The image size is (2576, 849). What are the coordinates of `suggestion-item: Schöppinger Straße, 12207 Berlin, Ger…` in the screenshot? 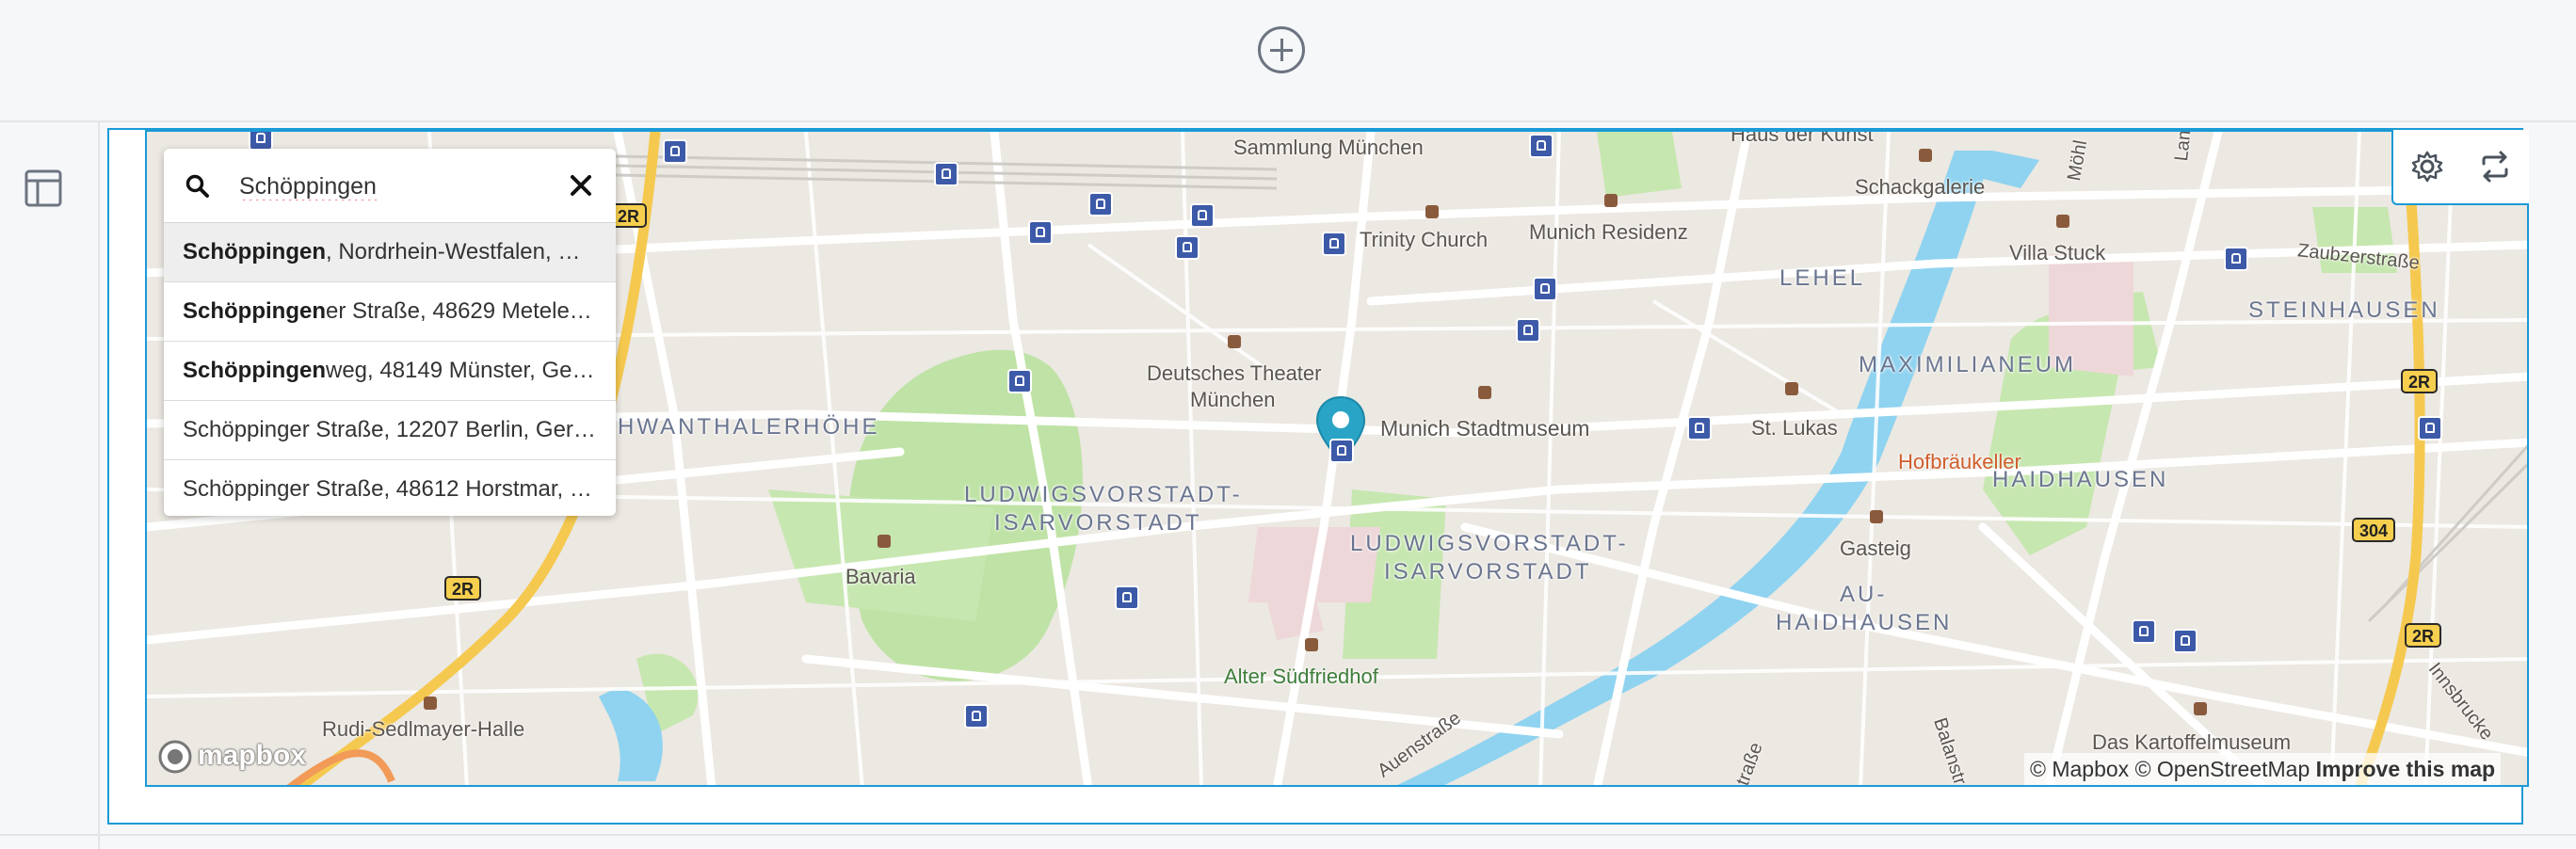 It's located at (390, 431).